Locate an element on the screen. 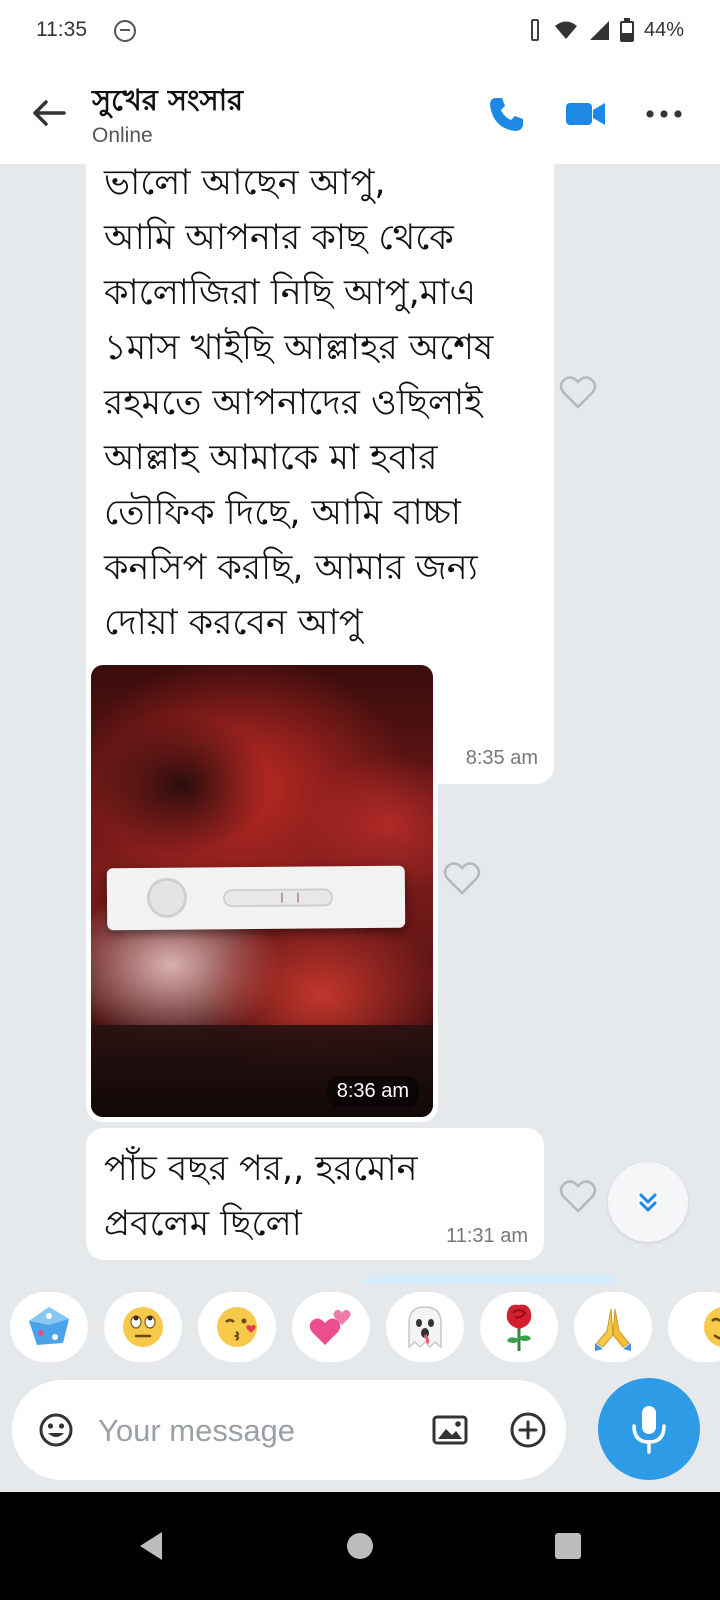 Image resolution: width=720 pixels, height=1600 pixels. message-input-container is located at coordinates (289, 1430).